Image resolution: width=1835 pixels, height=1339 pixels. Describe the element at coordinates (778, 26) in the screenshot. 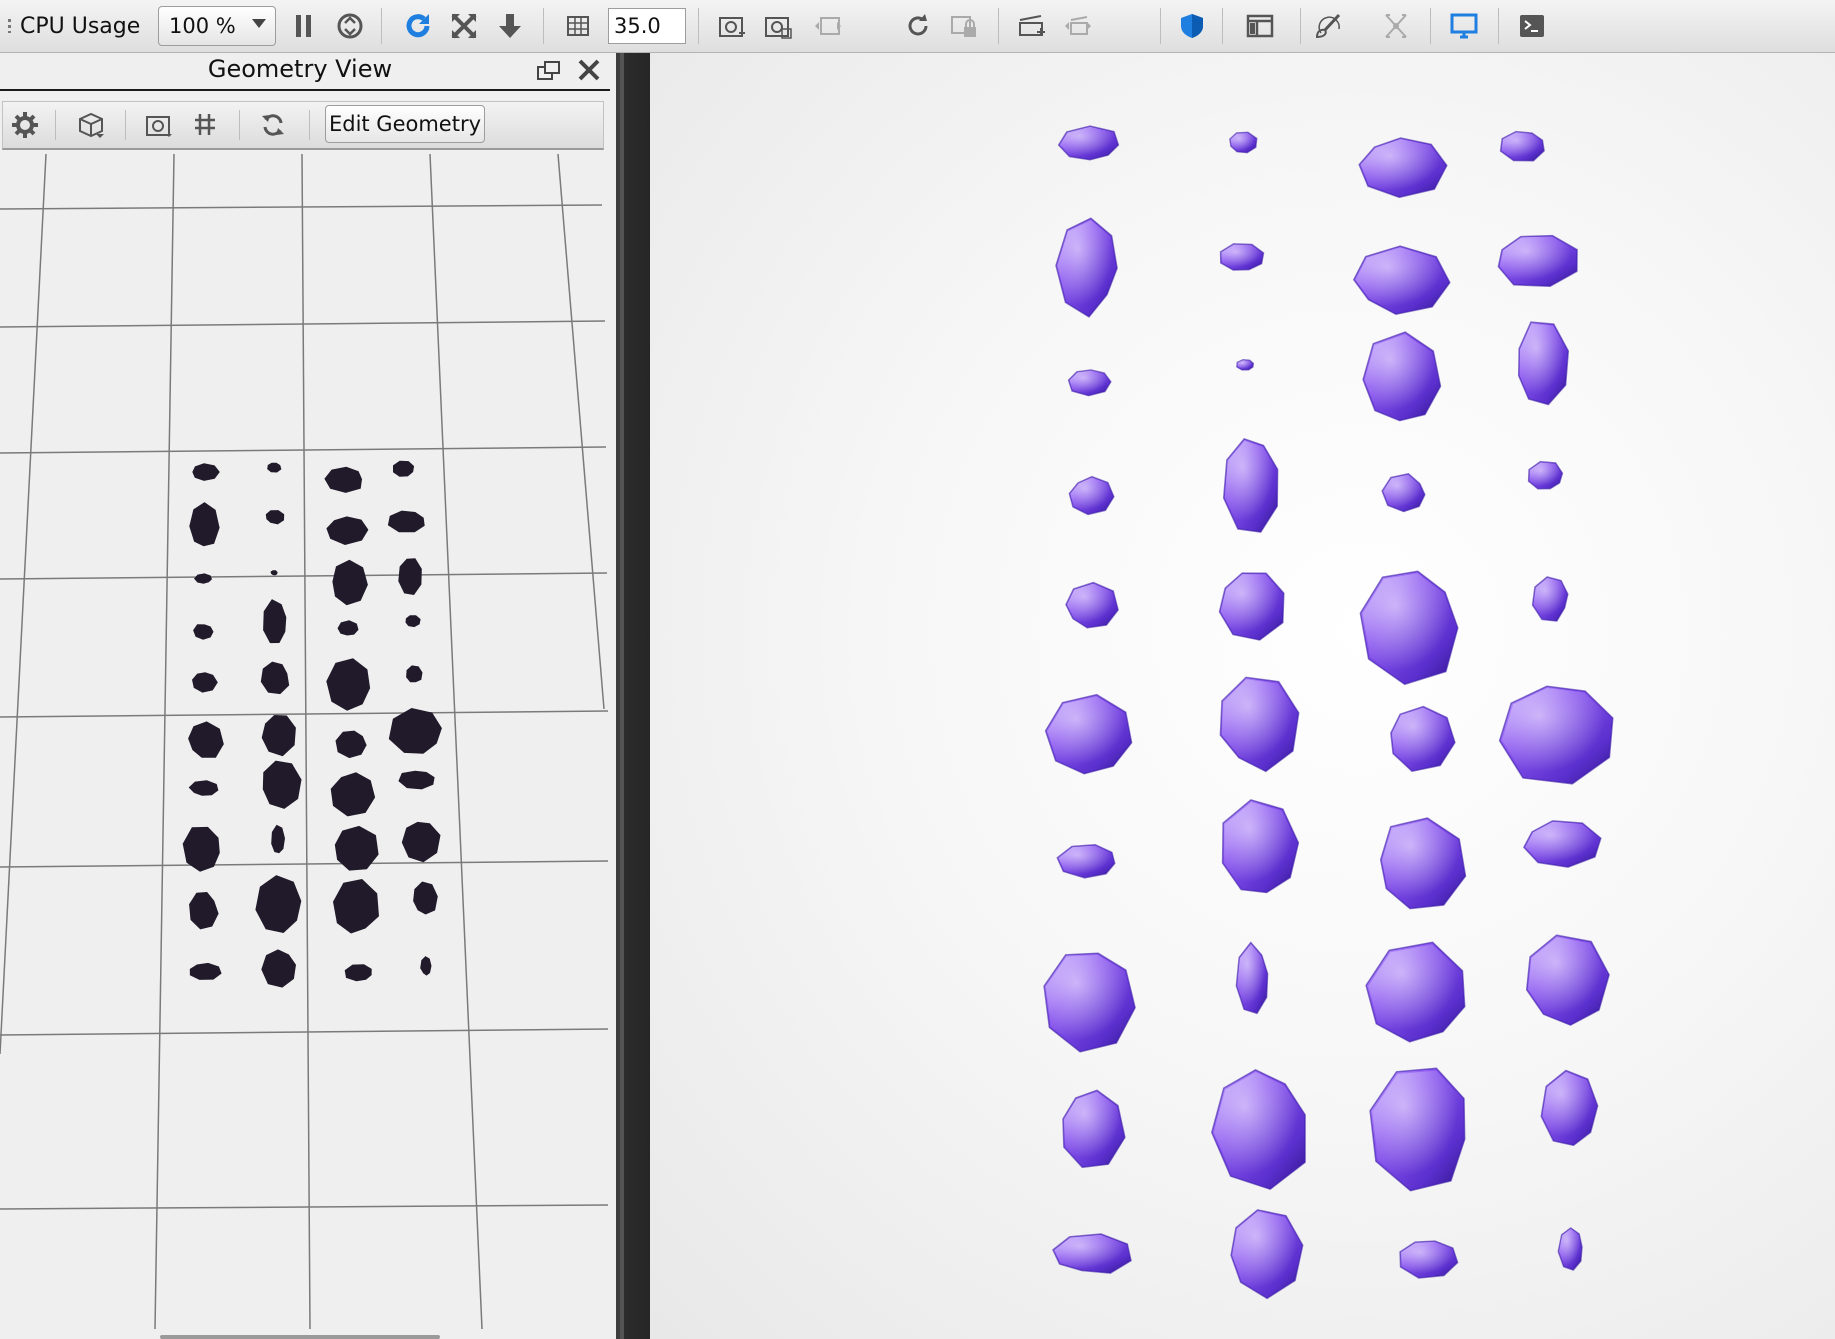

I see `screenshot-region-icon` at that location.